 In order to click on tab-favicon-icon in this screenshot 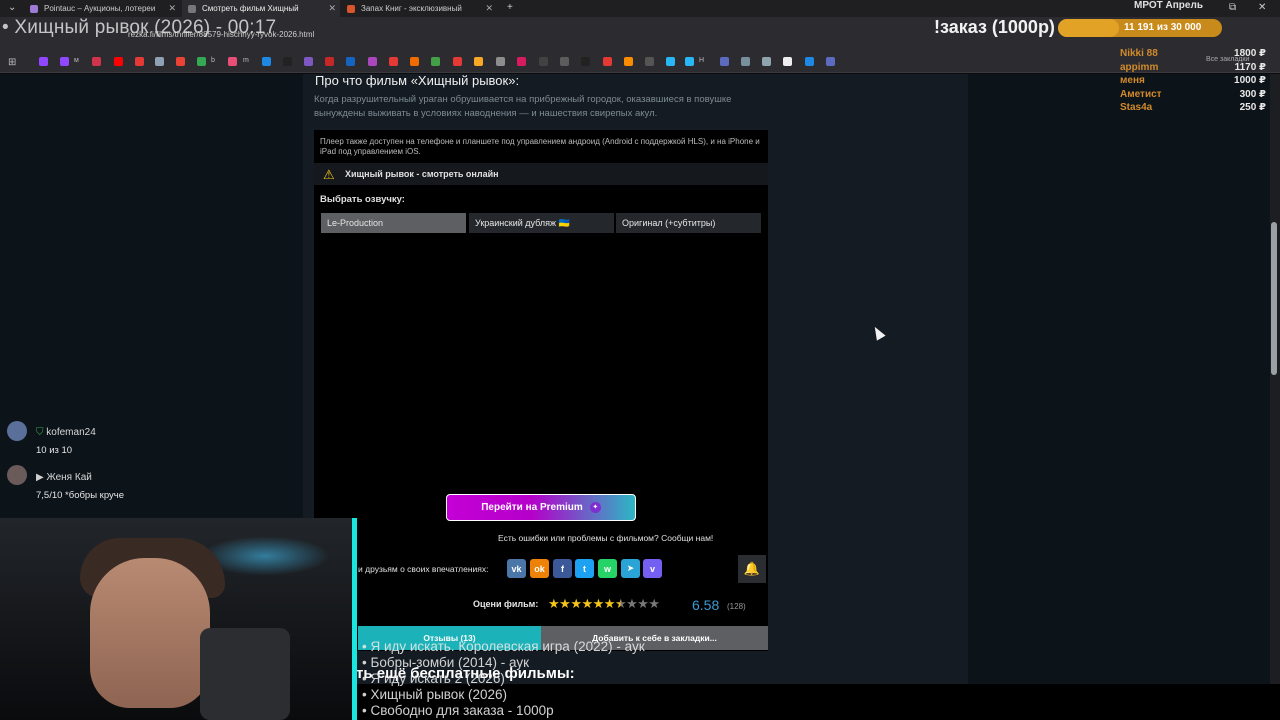, I will do `click(34, 8)`.